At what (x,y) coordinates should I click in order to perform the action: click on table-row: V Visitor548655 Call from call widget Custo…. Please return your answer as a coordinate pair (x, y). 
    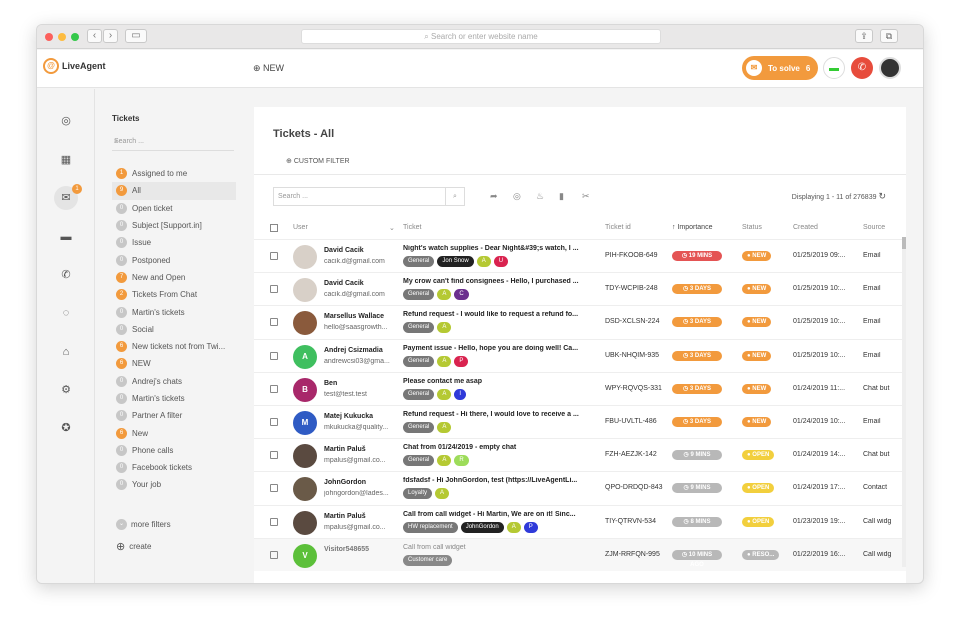
    Looking at the image, I should click on (580, 554).